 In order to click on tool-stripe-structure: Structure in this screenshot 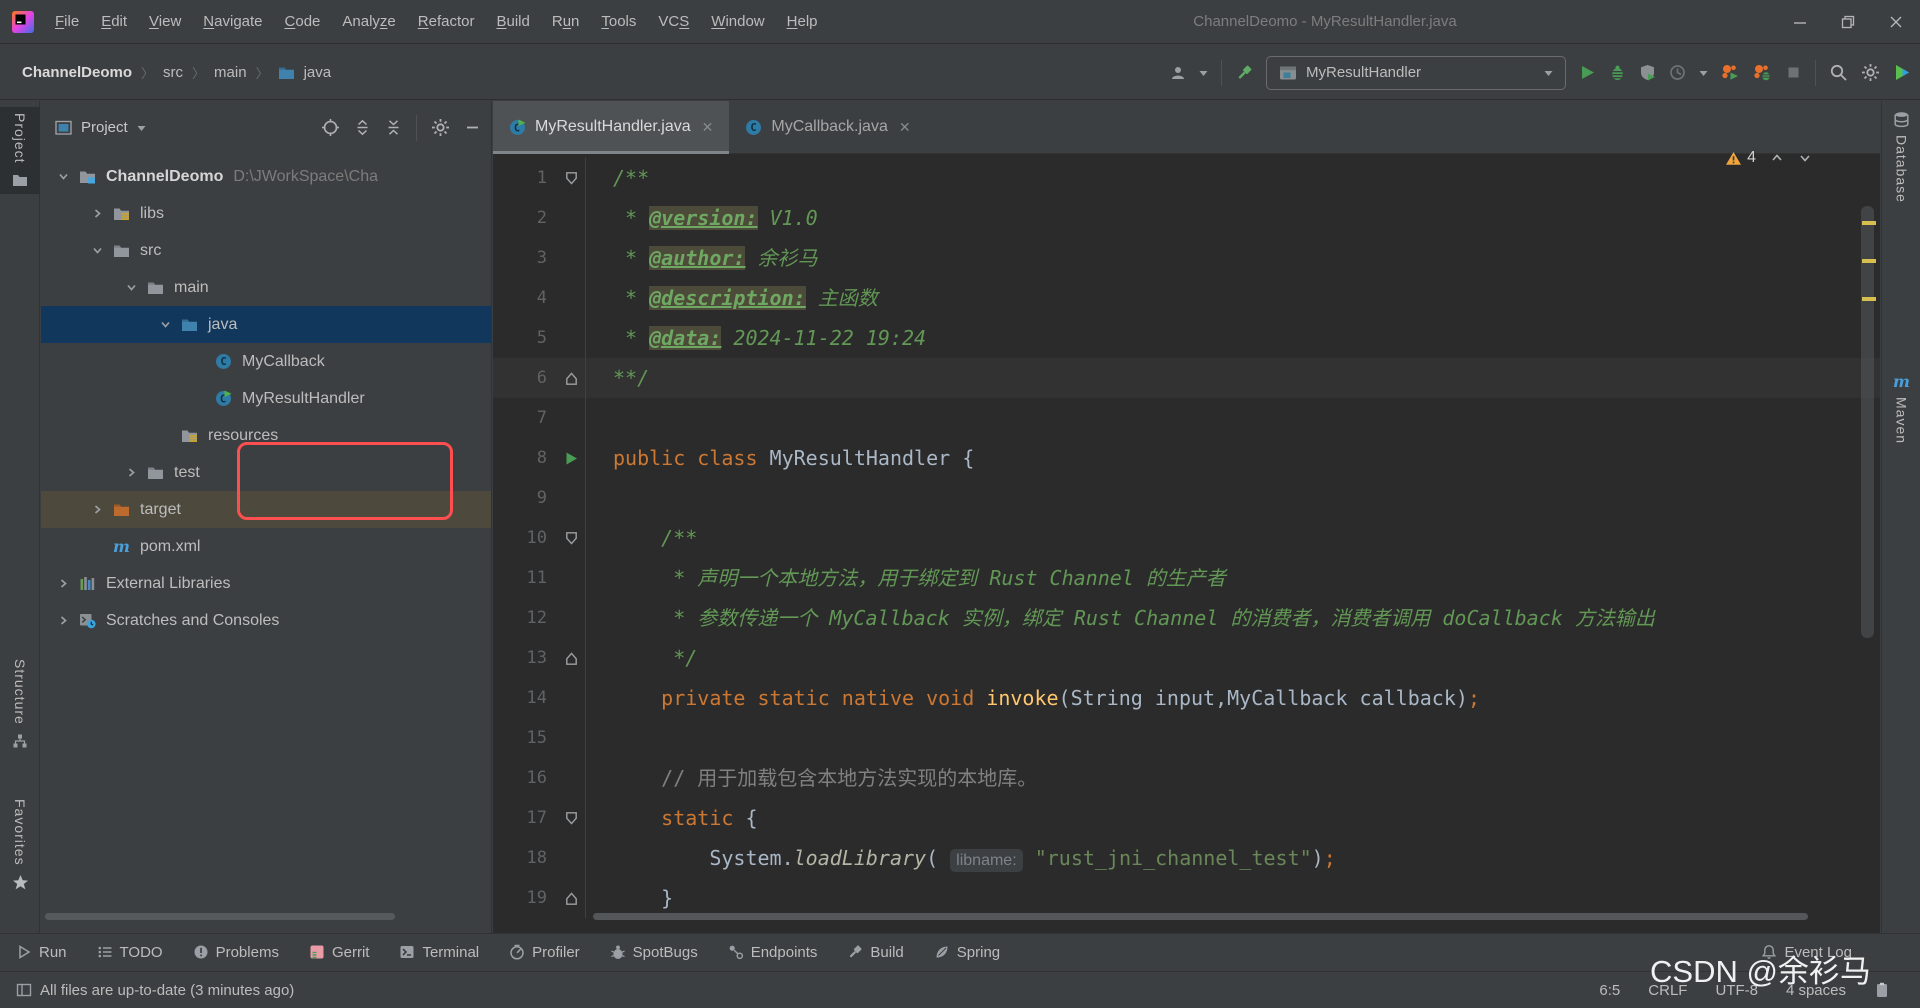, I will do `click(20, 704)`.